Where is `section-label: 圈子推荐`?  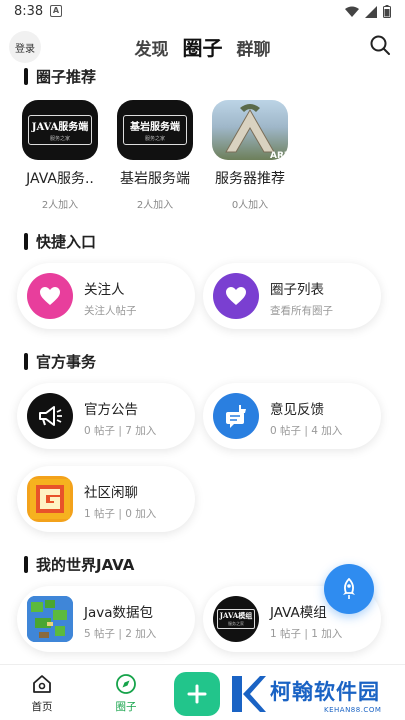
section-label: 圈子推荐 is located at coordinates (66, 77).